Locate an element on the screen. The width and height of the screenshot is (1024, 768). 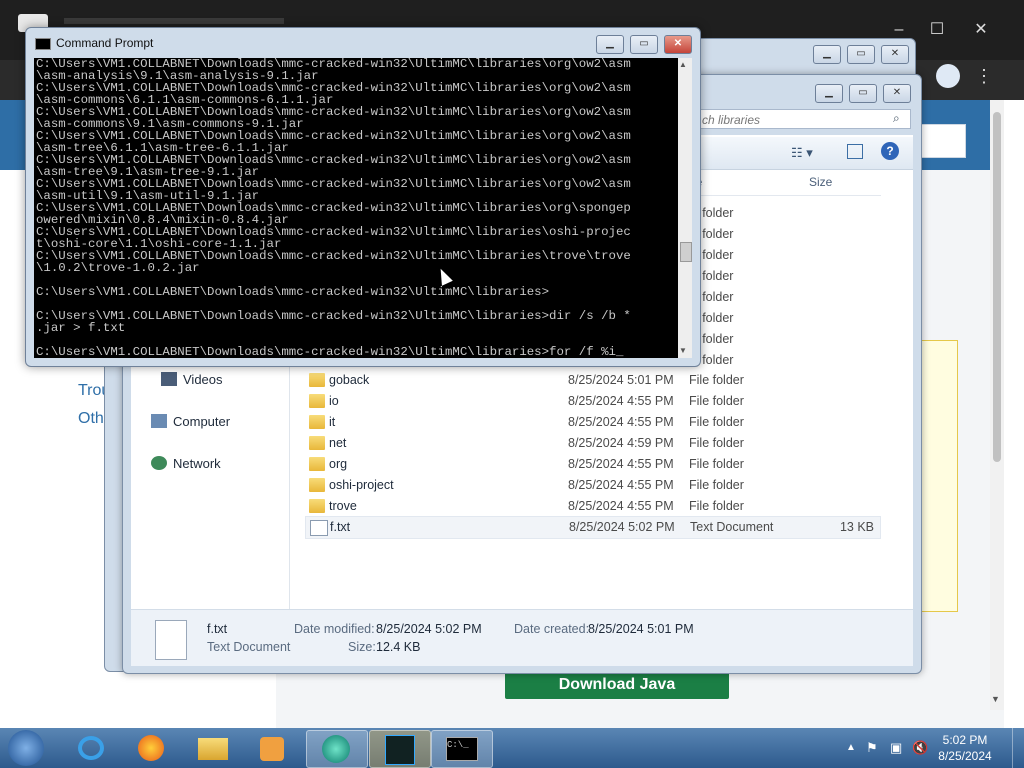
console-scrollbar-thumb is located at coordinates (686, 252).